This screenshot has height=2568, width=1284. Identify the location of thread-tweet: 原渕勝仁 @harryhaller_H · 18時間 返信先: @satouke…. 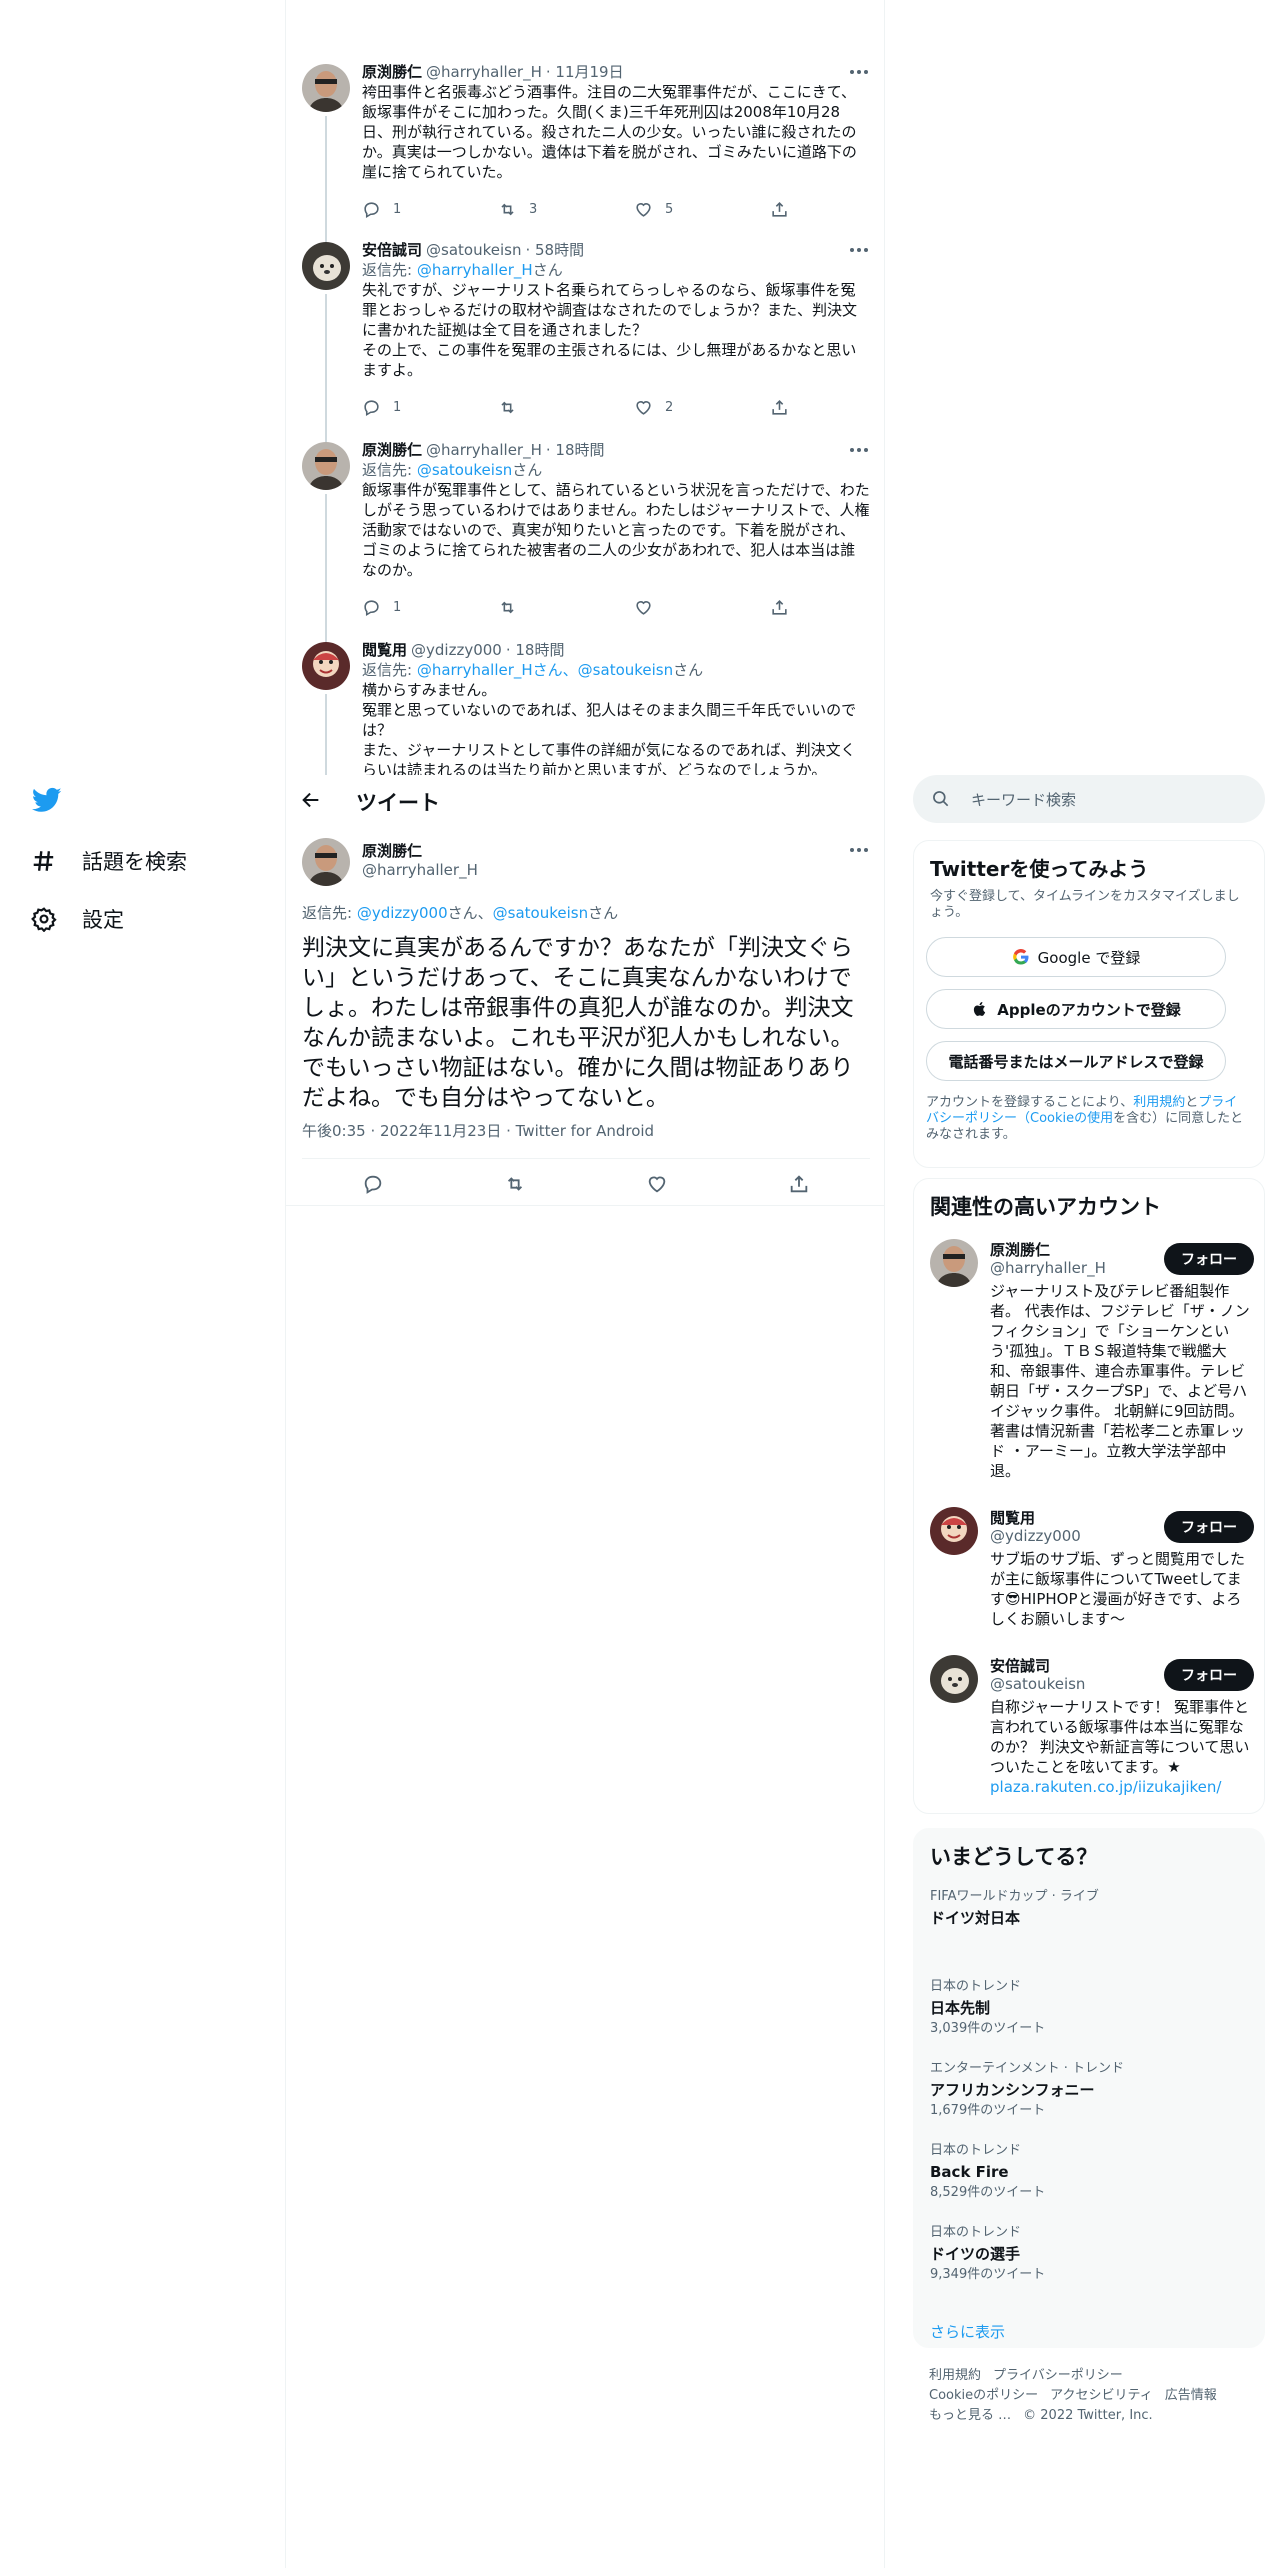
(585, 542).